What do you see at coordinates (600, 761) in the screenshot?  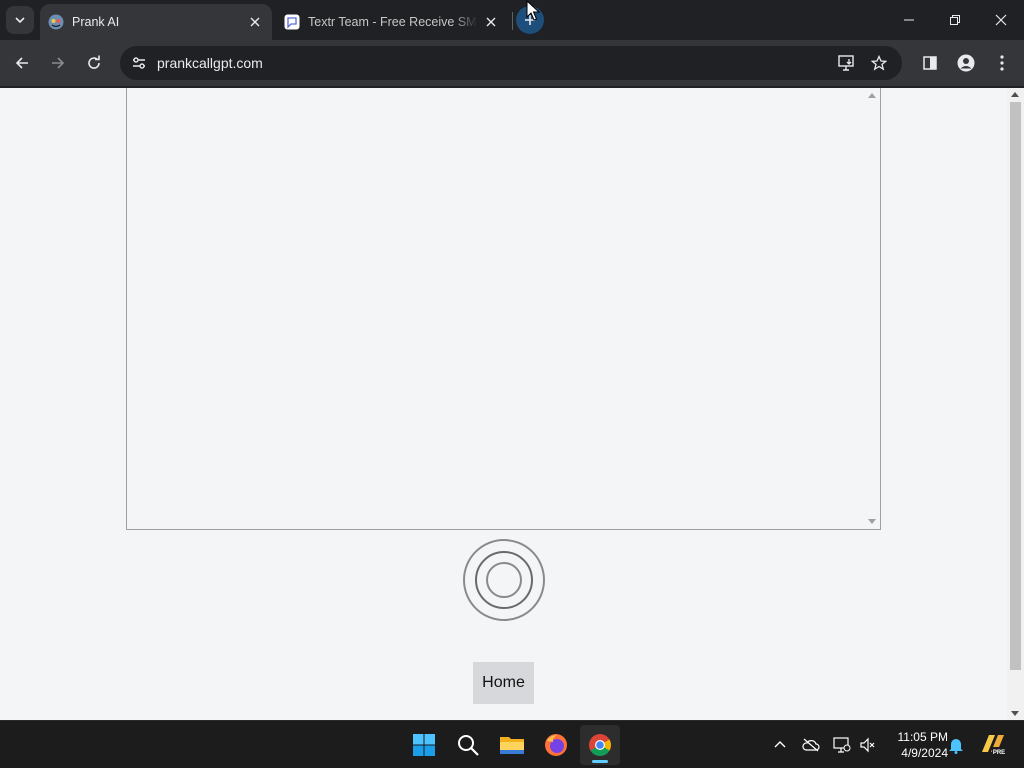 I see `active-app-indicator` at bounding box center [600, 761].